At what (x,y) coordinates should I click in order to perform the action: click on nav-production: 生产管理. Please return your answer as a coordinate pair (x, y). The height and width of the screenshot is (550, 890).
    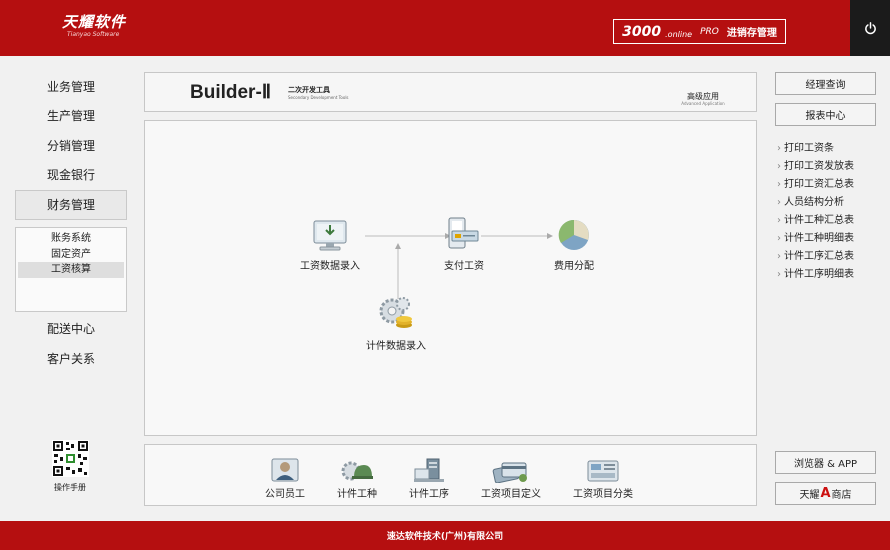
    Looking at the image, I should click on (71, 116).